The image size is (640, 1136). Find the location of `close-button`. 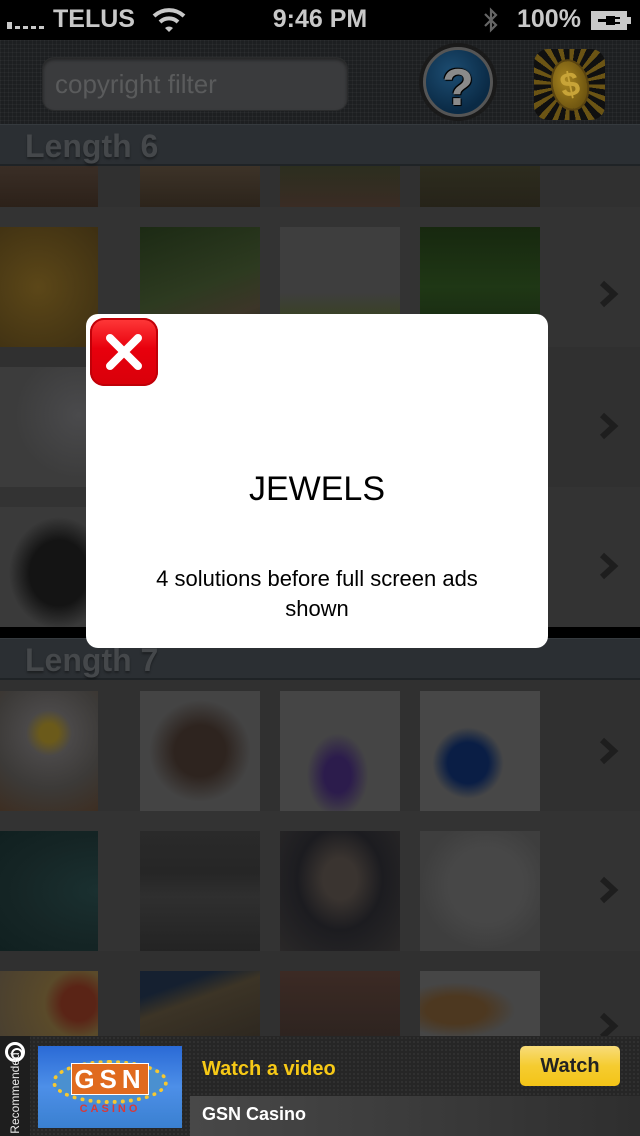

close-button is located at coordinates (124, 352).